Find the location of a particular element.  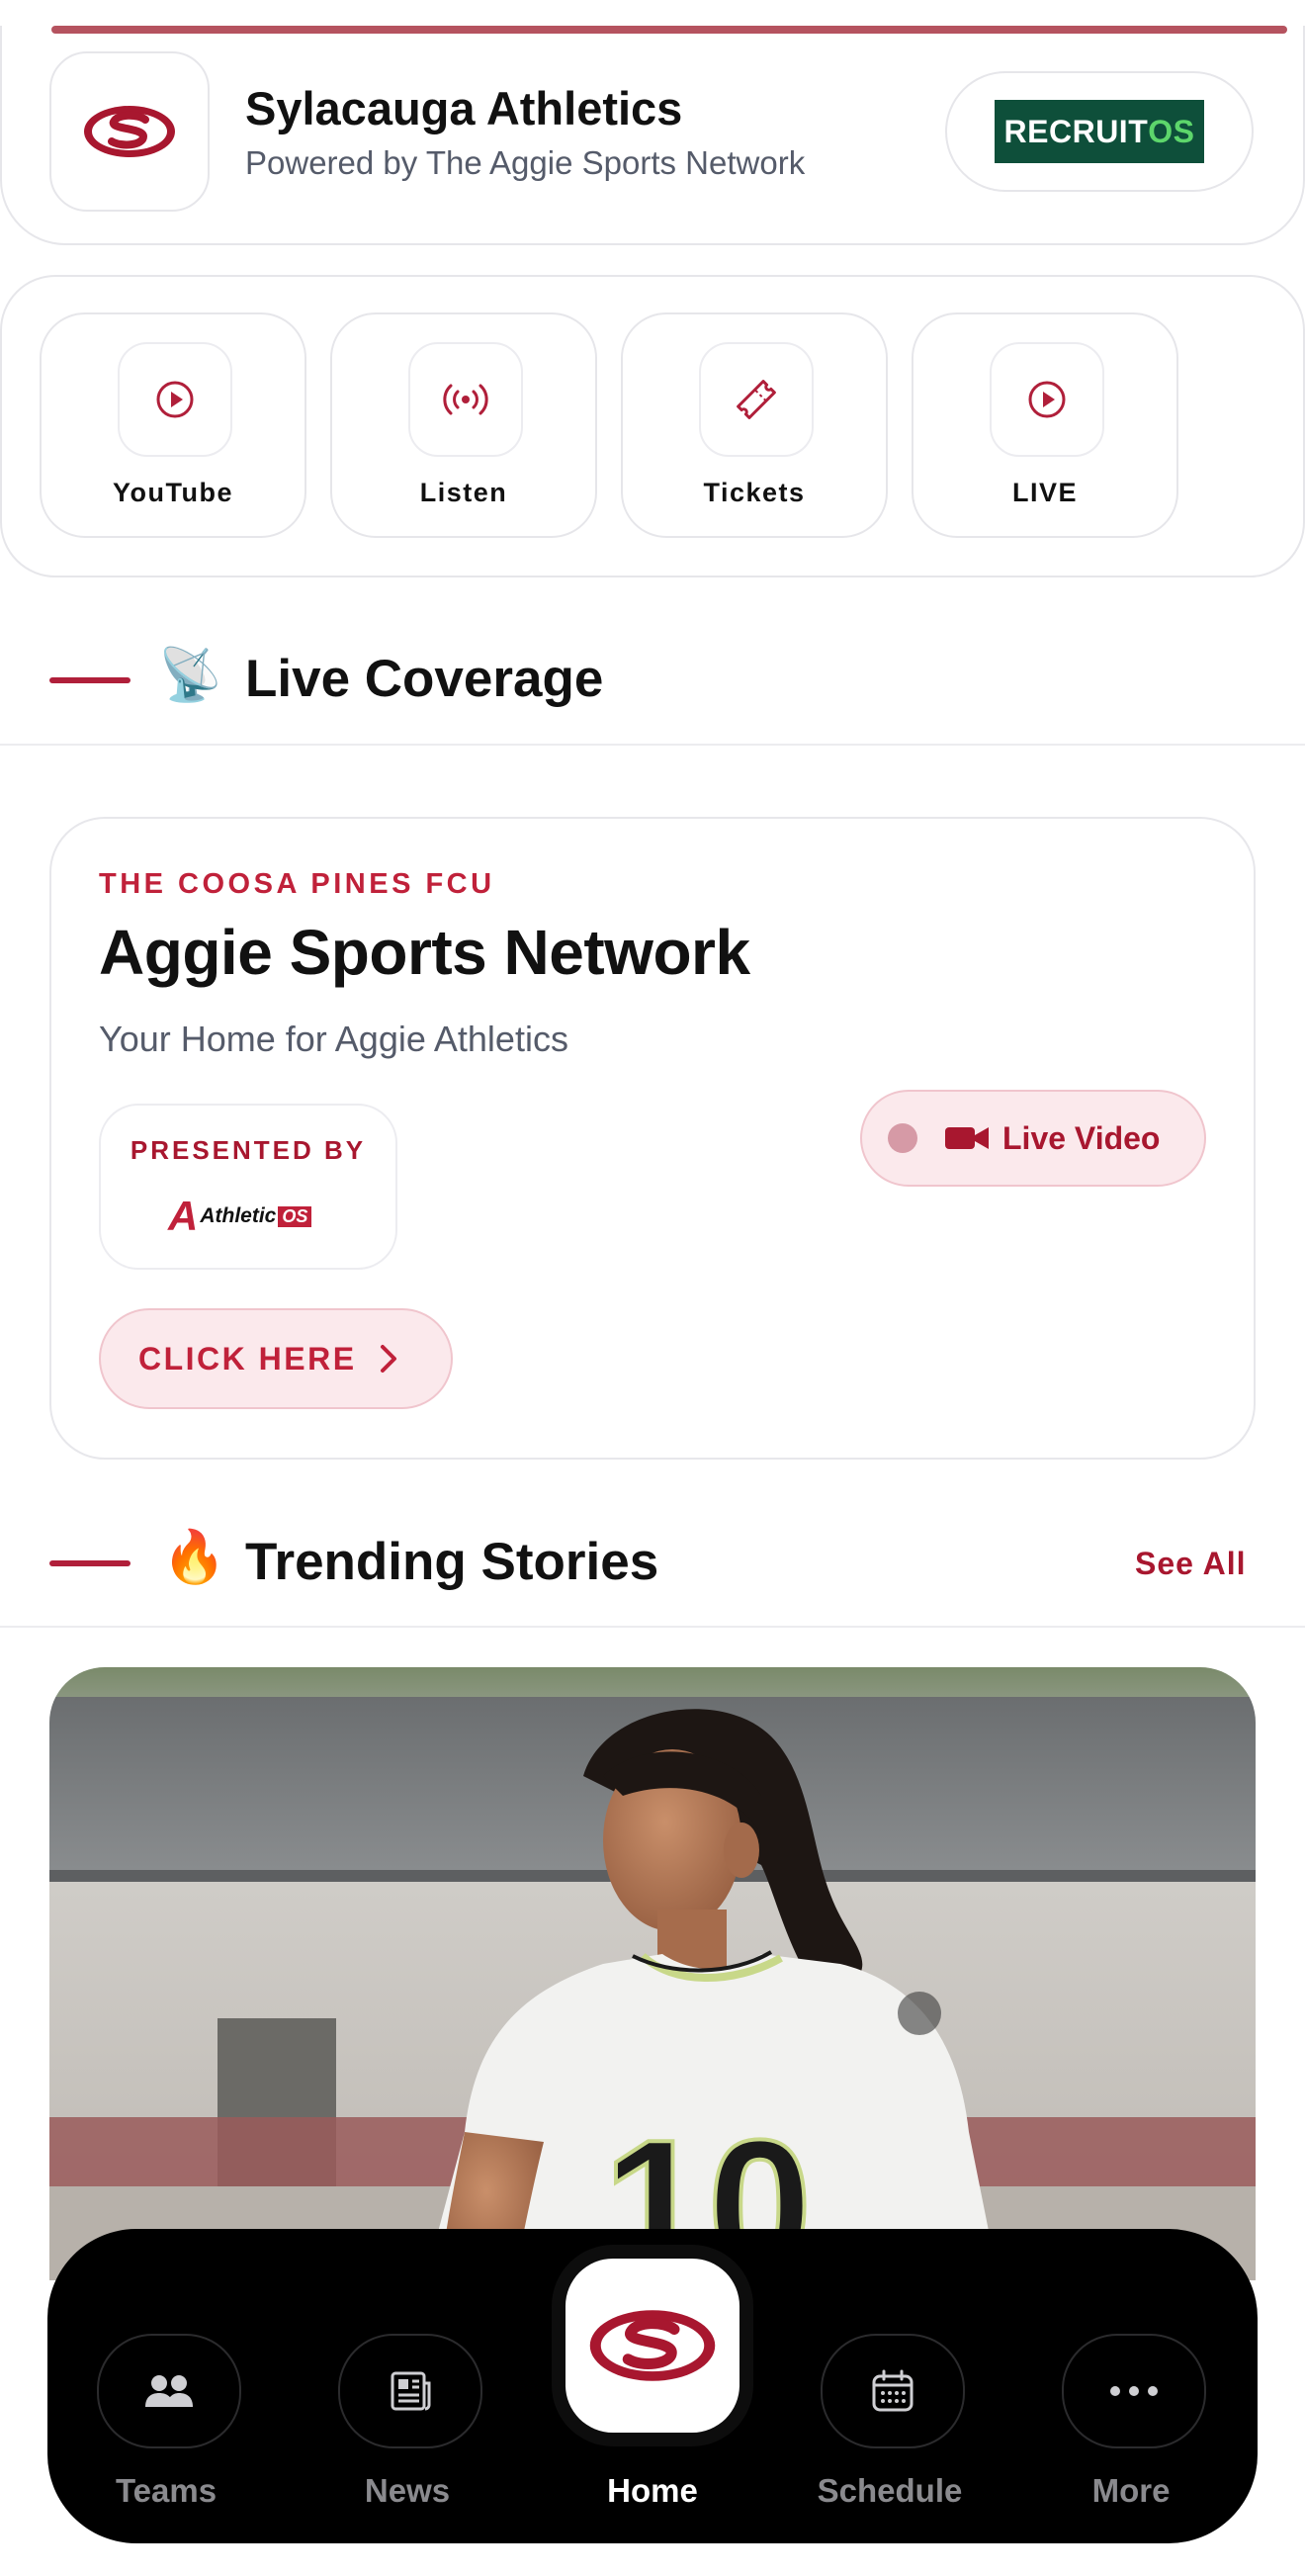

click-here-button: CLICK HERE is located at coordinates (276, 1358).